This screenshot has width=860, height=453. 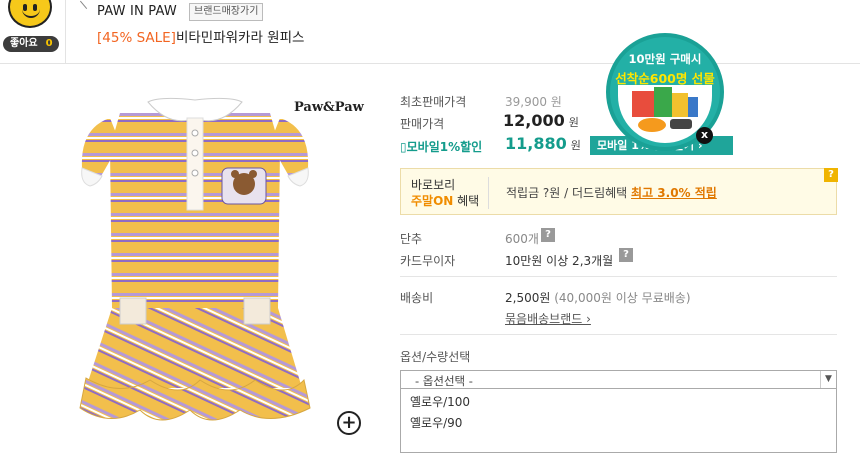 What do you see at coordinates (436, 422) in the screenshot?
I see `option-item: 옐로우/90` at bounding box center [436, 422].